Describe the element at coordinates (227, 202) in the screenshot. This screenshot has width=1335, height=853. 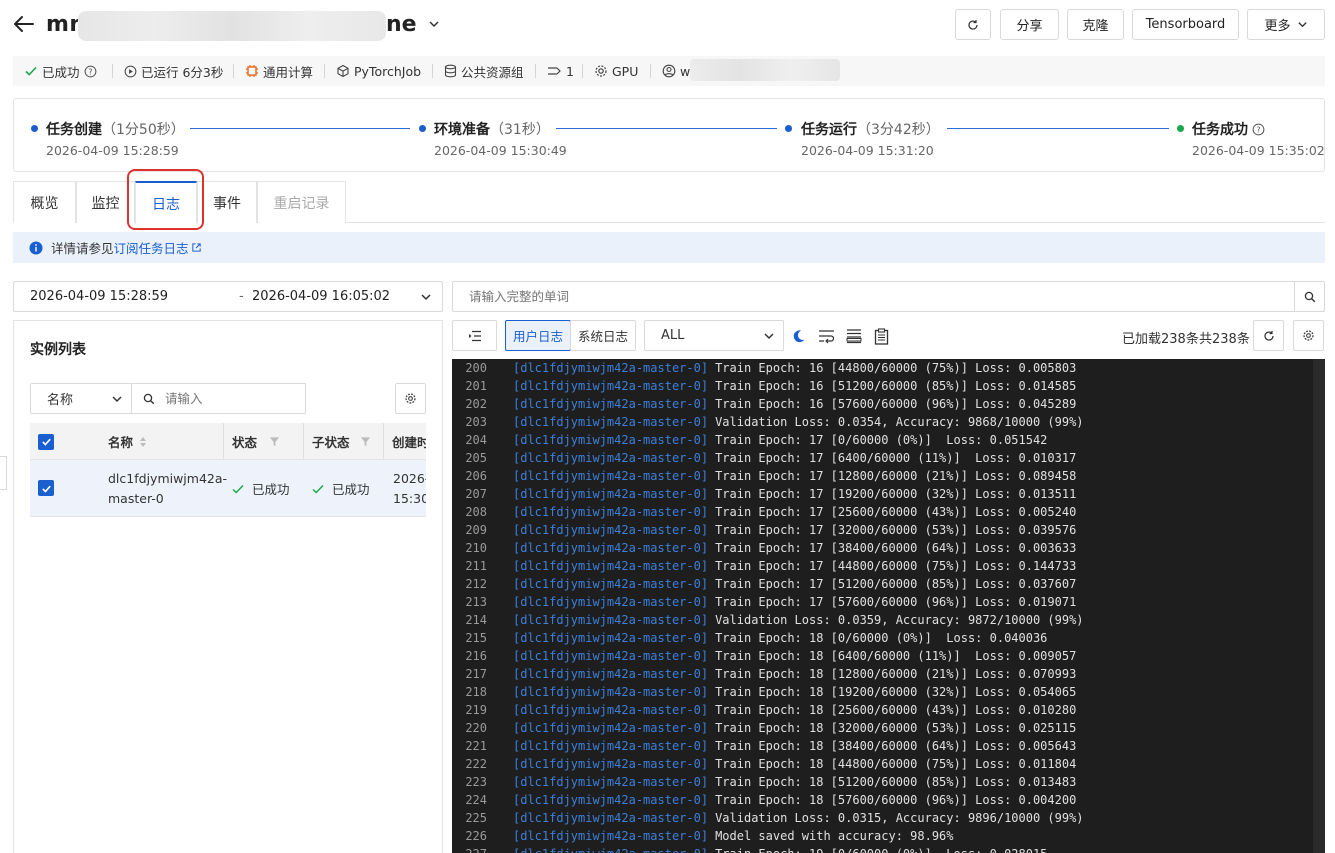
I see `tab-events: 事件` at that location.